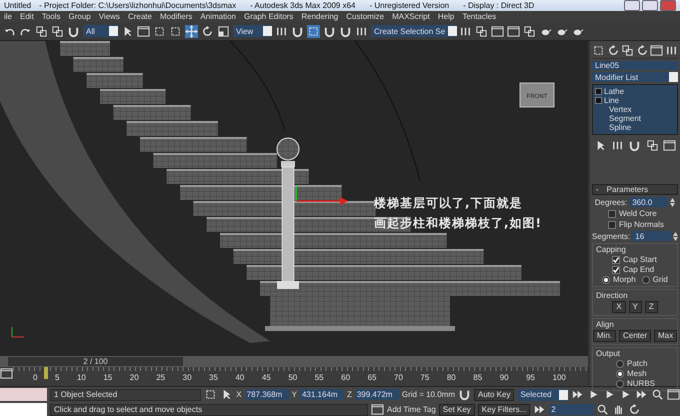 The height and width of the screenshot is (416, 680). I want to click on stack-item: Line, so click(612, 100).